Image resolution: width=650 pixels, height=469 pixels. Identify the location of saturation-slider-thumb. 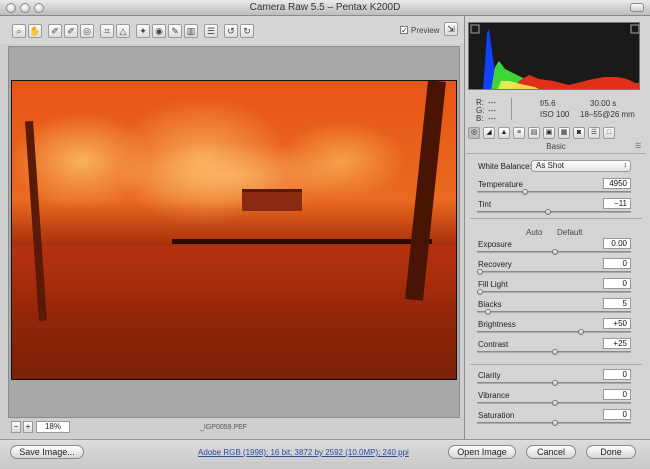
(555, 423).